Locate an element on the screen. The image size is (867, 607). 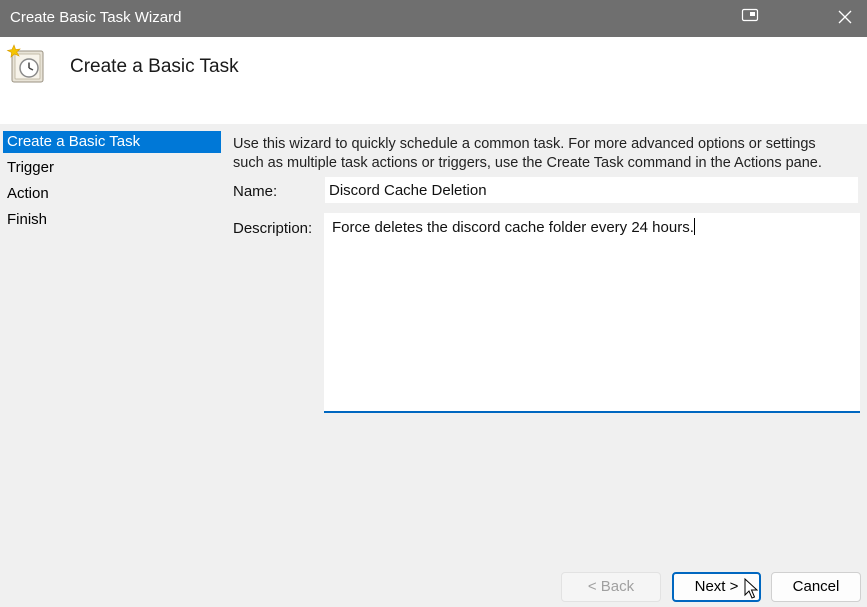
task-scheduler-clock-icon is located at coordinates (25, 63).